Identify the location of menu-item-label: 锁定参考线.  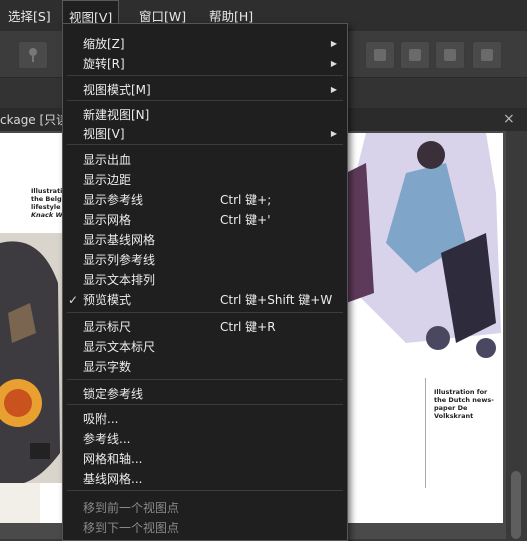
(113, 394).